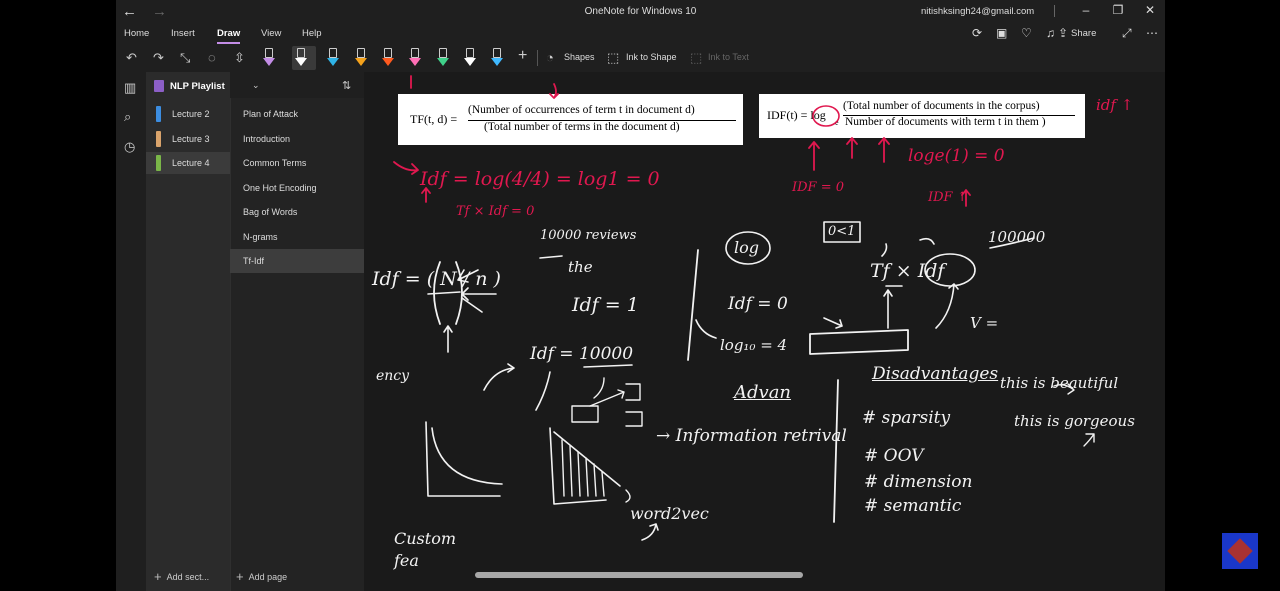  What do you see at coordinates (212, 57) in the screenshot?
I see `eraser-icon: ◌` at bounding box center [212, 57].